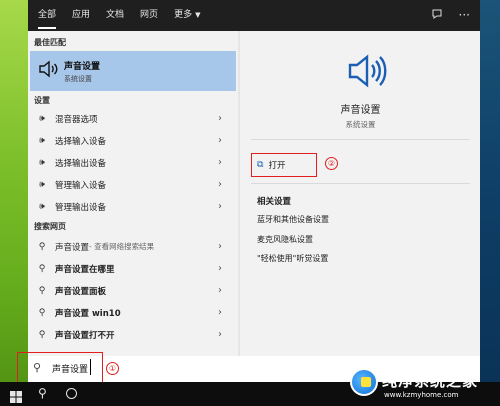  Describe the element at coordinates (82, 66) in the screenshot. I see `best-match-title: 声音设置` at that location.